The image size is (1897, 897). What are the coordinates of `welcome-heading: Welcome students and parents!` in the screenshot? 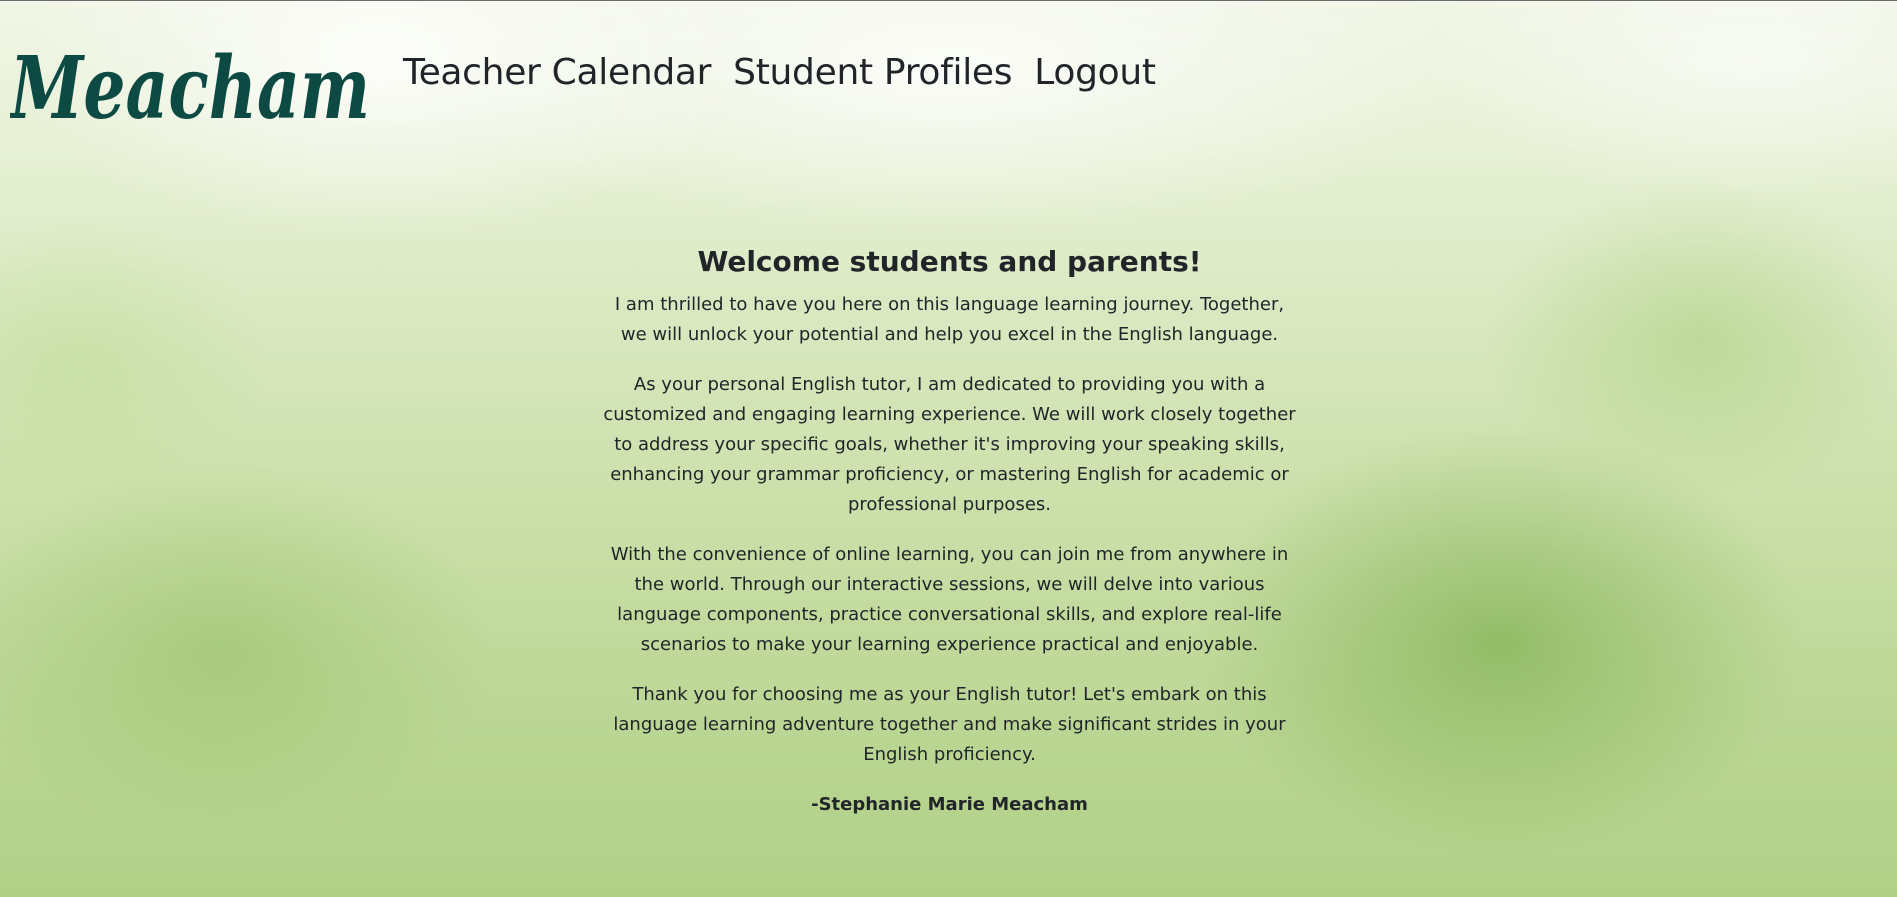 It's located at (949, 261).